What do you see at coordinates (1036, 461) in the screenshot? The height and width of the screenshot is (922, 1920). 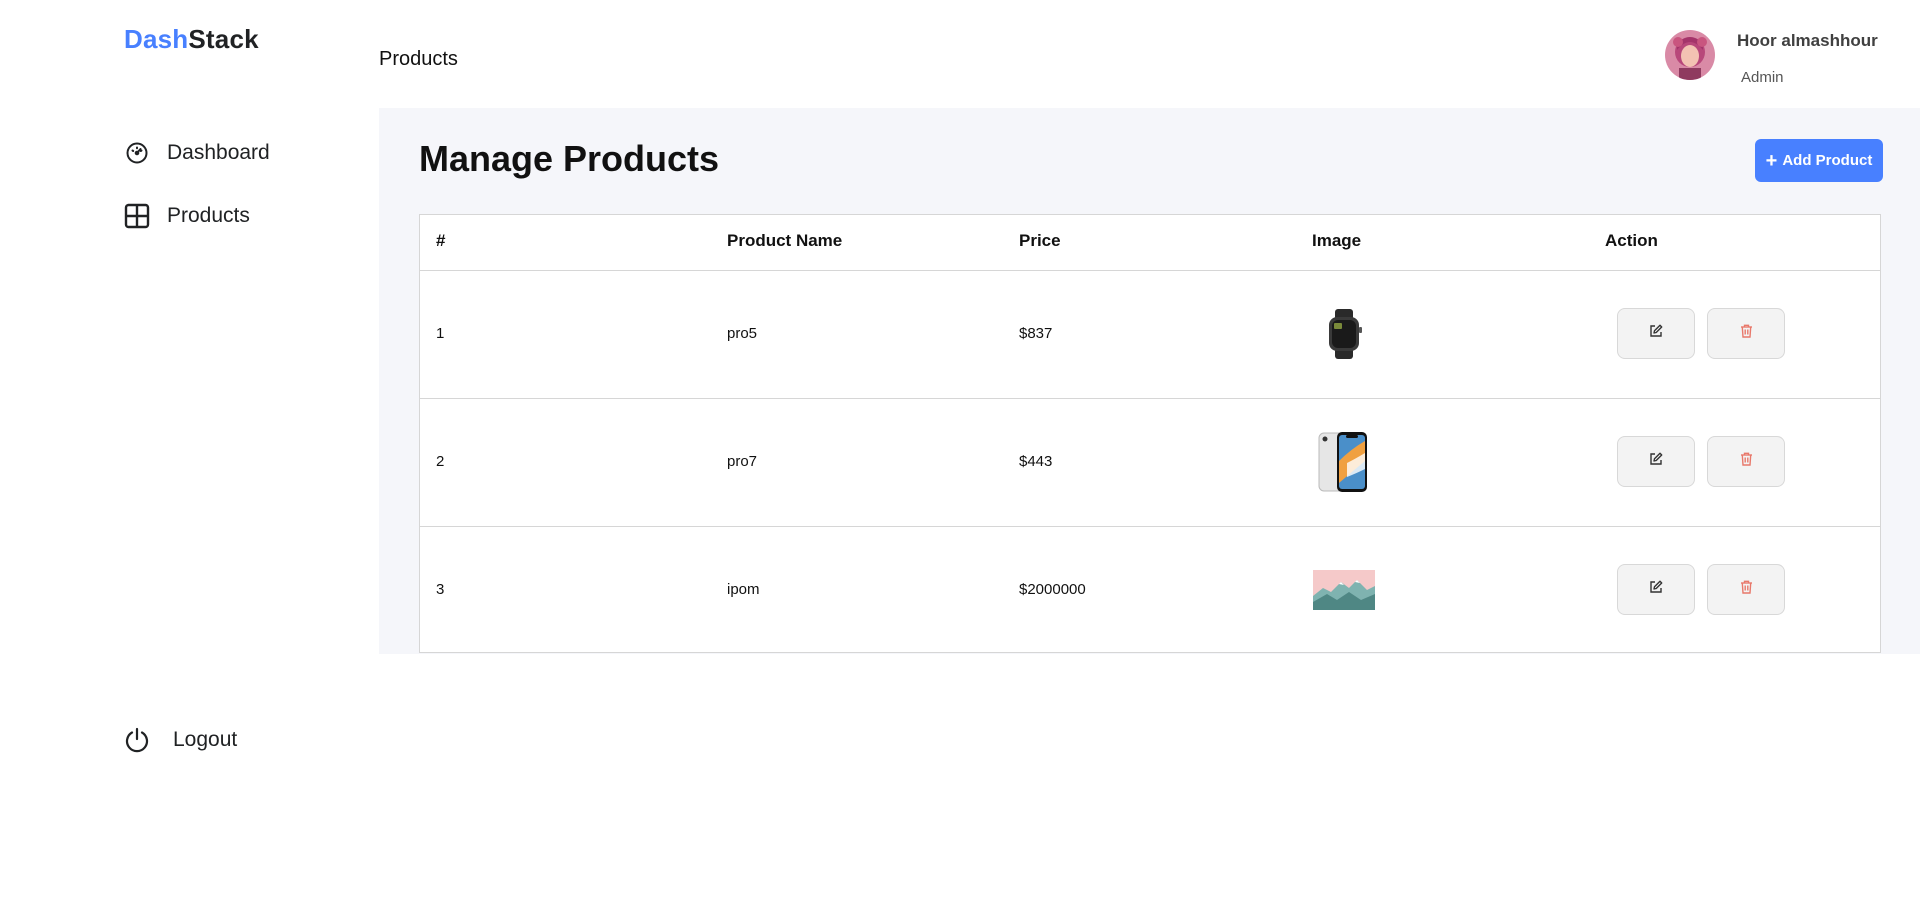 I see `product-price: $443` at bounding box center [1036, 461].